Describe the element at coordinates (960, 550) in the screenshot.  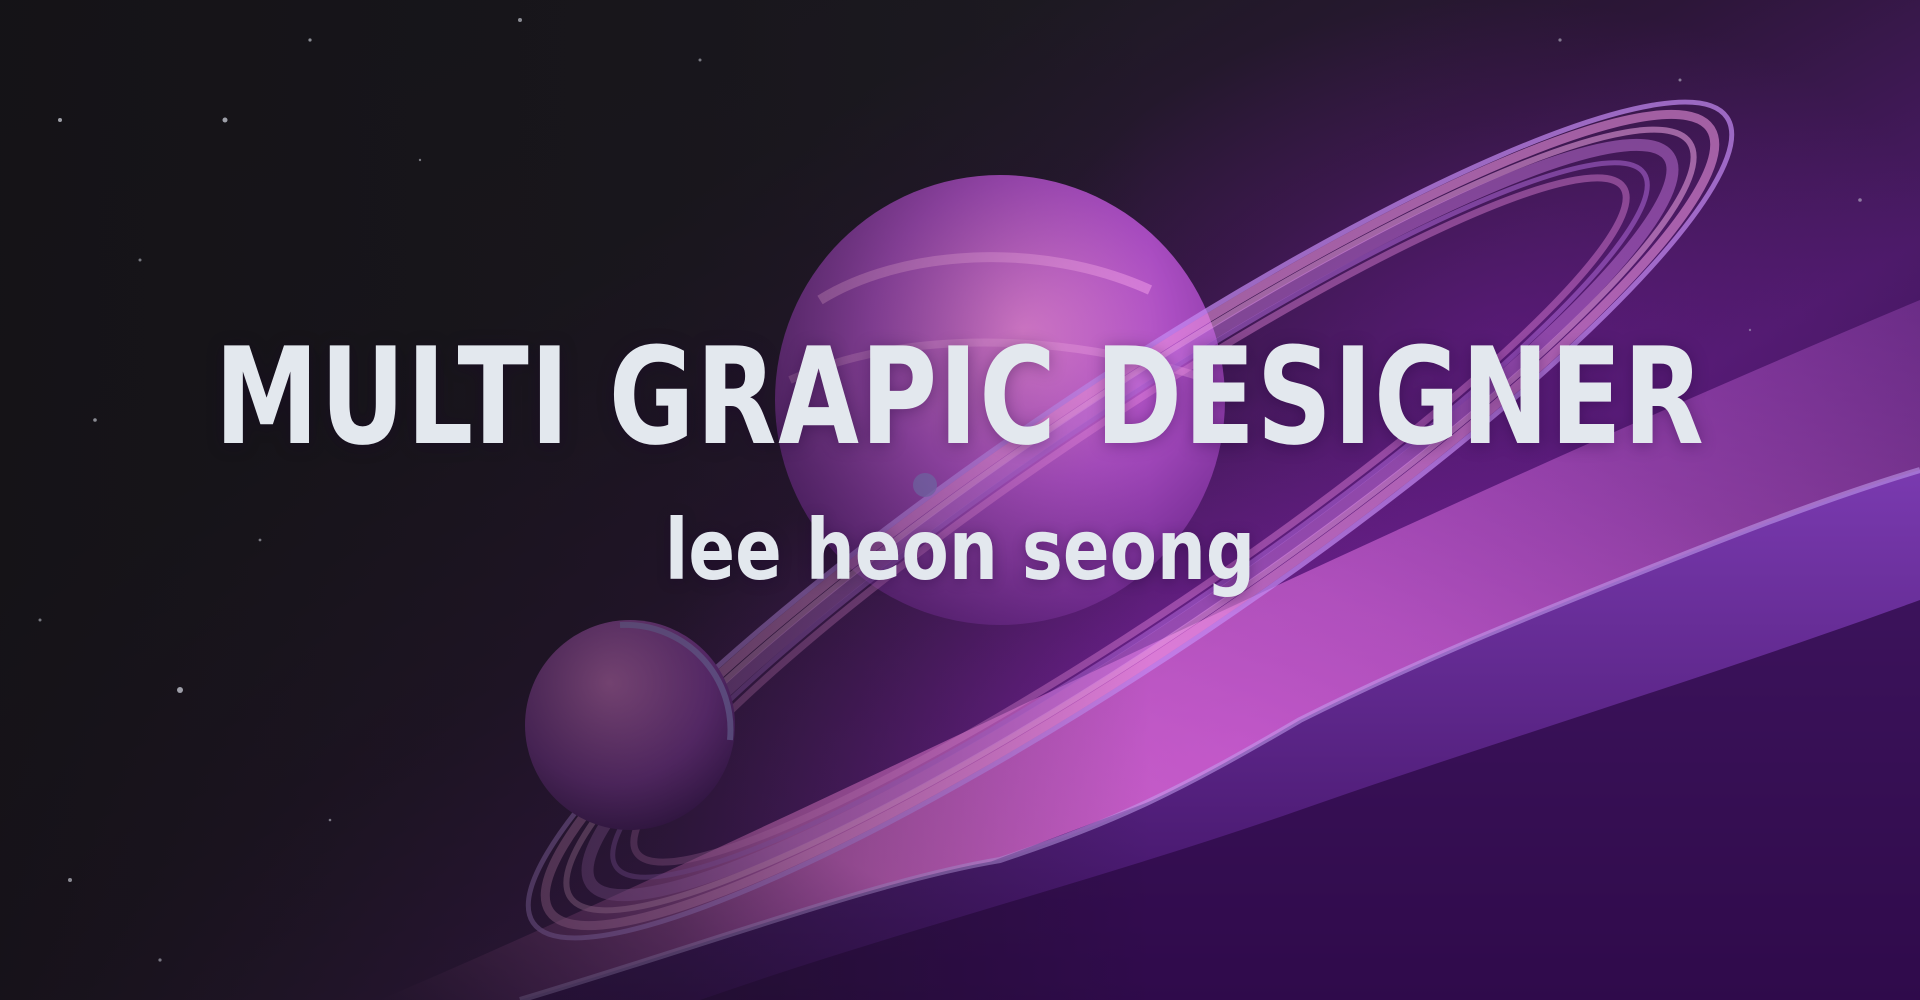
I see `hero-subtitle: lee heon seong` at that location.